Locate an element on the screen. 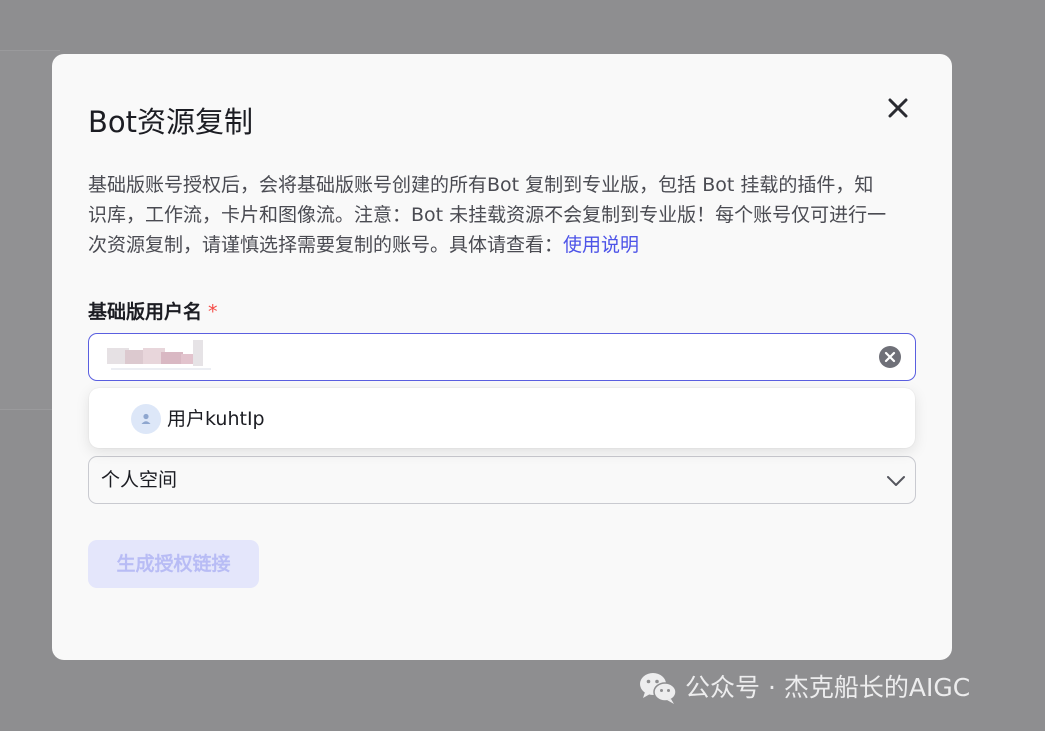  modal-title: Bot资源复制 is located at coordinates (171, 122).